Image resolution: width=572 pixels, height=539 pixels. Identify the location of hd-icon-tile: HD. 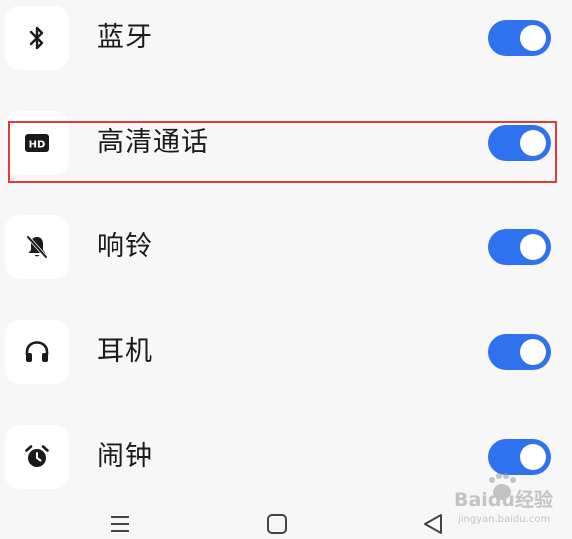
(37, 143).